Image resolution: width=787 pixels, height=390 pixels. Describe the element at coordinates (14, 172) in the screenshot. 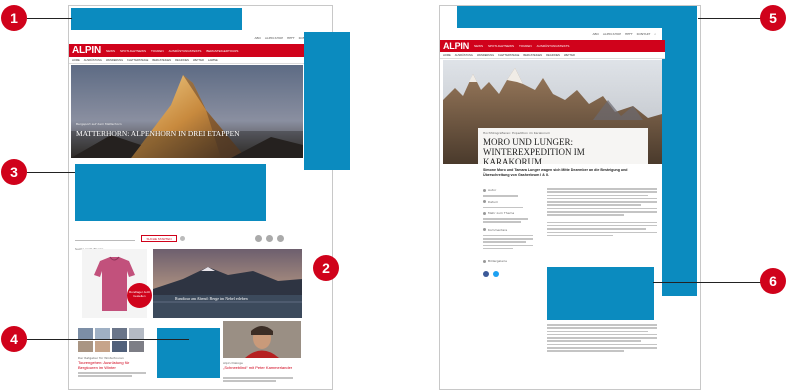

I see `callout-marker: 3` at that location.